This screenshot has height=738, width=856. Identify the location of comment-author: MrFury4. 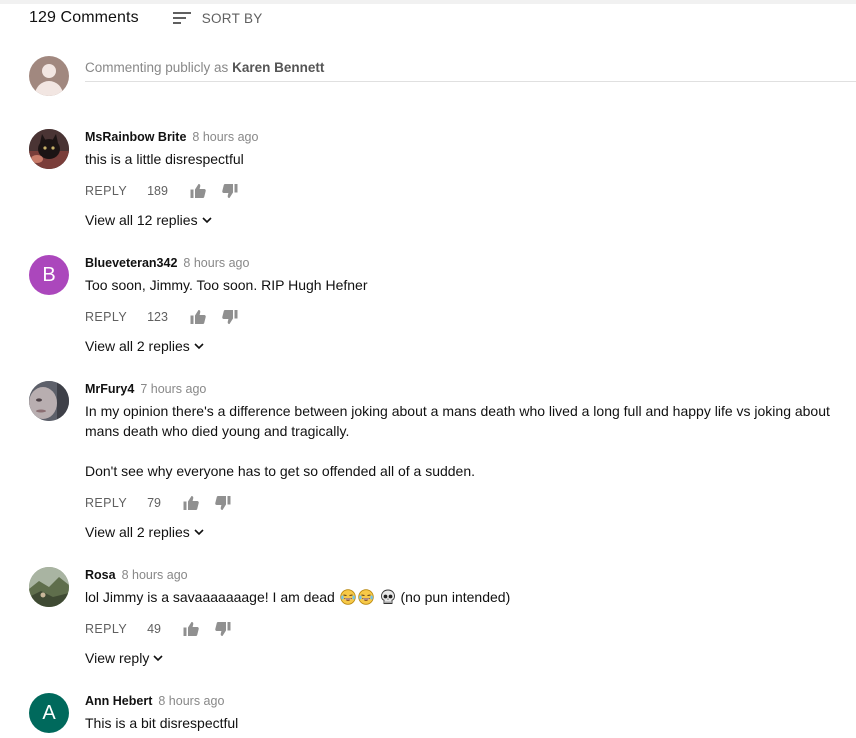
(109, 389).